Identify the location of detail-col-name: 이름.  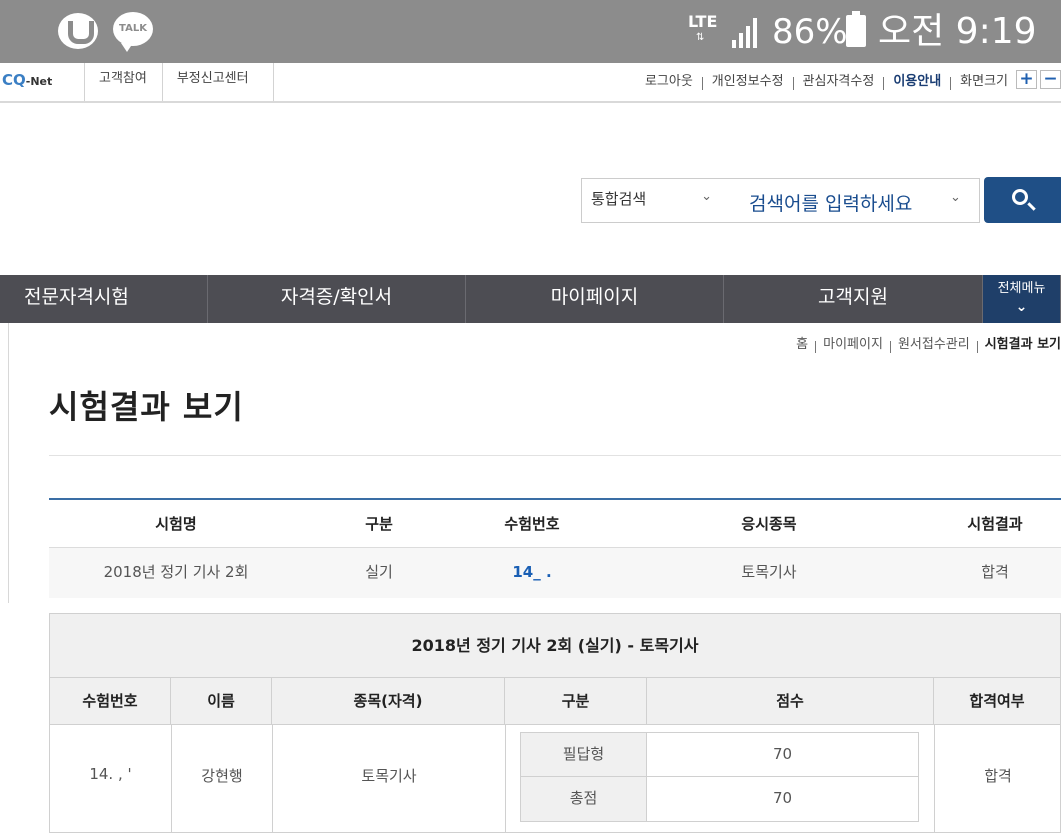
(221, 701).